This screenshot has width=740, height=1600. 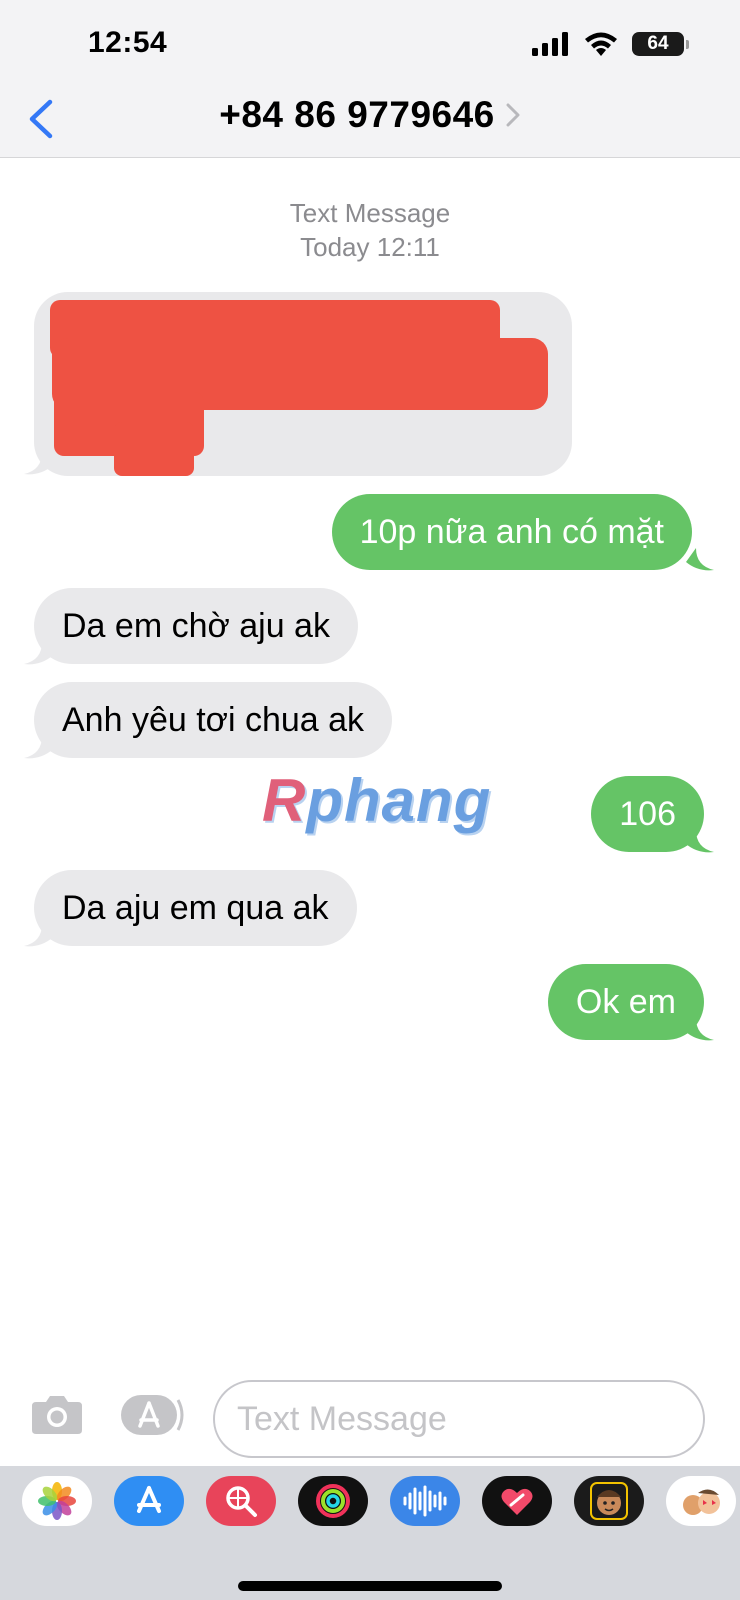 I want to click on web-search-icon, so click(x=241, y=1501).